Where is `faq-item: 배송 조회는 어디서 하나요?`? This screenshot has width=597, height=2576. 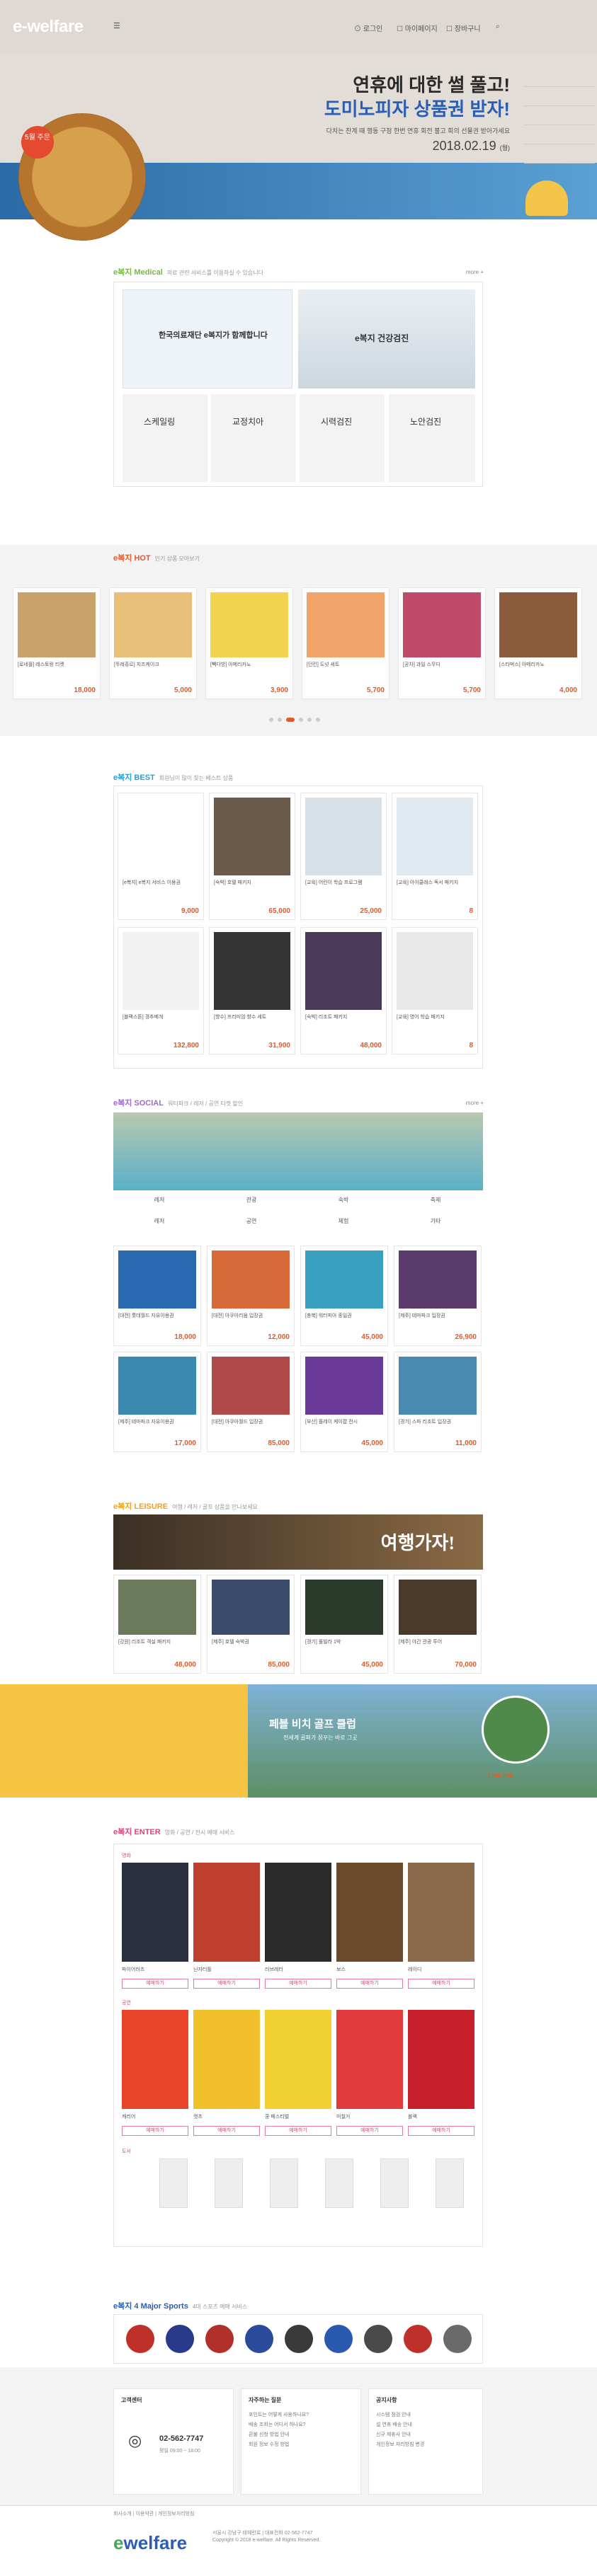 faq-item: 배송 조회는 어디서 하나요? is located at coordinates (301, 2426).